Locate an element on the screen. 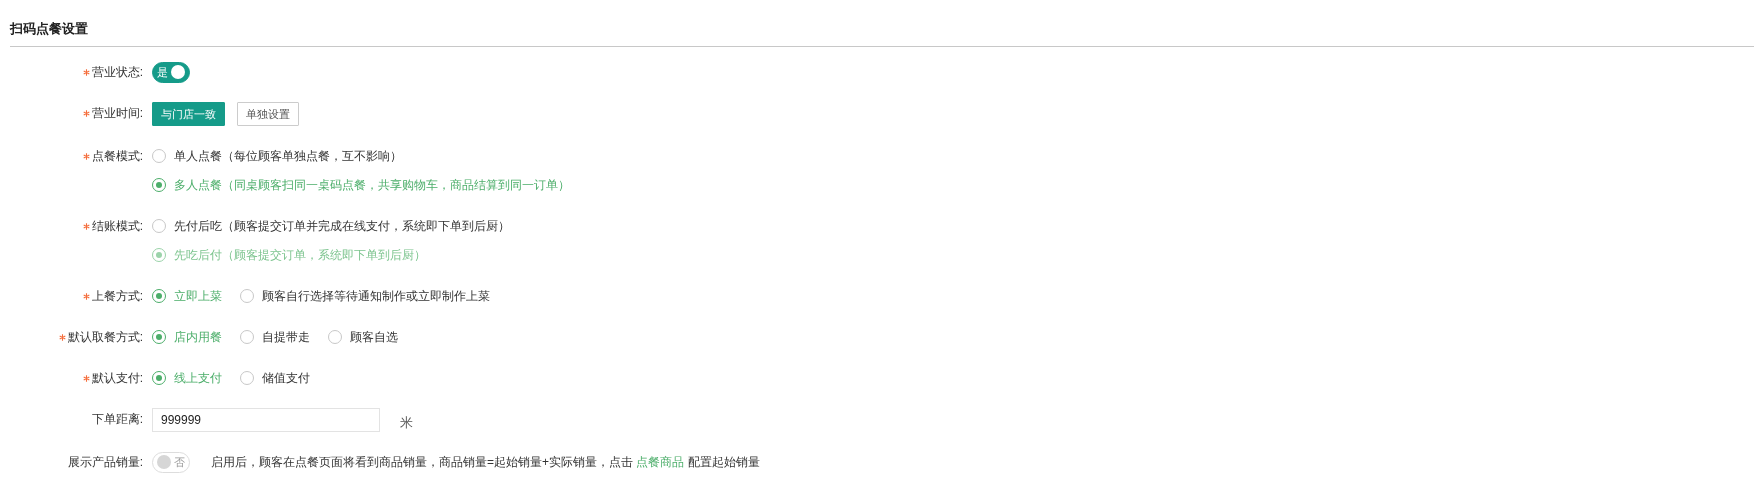 The image size is (1754, 482). toggle-switch: 否 is located at coordinates (171, 462).